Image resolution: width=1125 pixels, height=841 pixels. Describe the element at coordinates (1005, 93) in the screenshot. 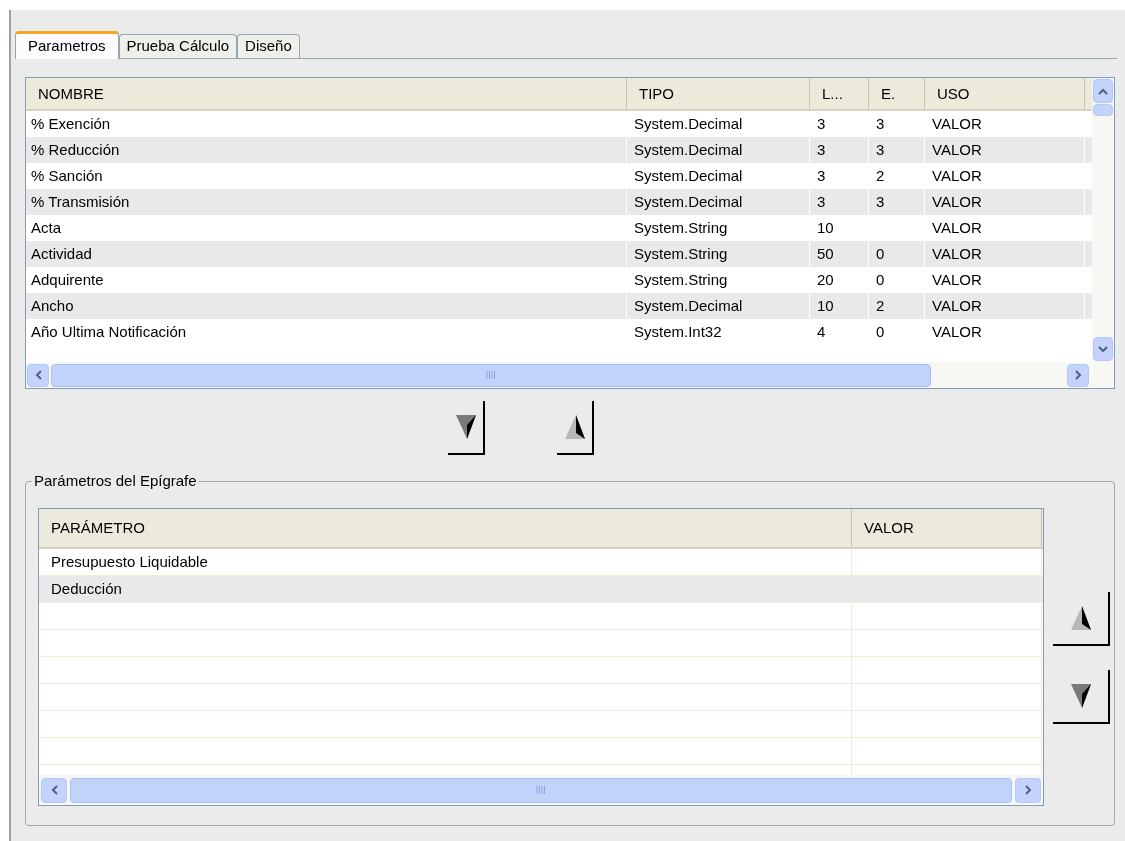

I see `column-header: USO` at that location.